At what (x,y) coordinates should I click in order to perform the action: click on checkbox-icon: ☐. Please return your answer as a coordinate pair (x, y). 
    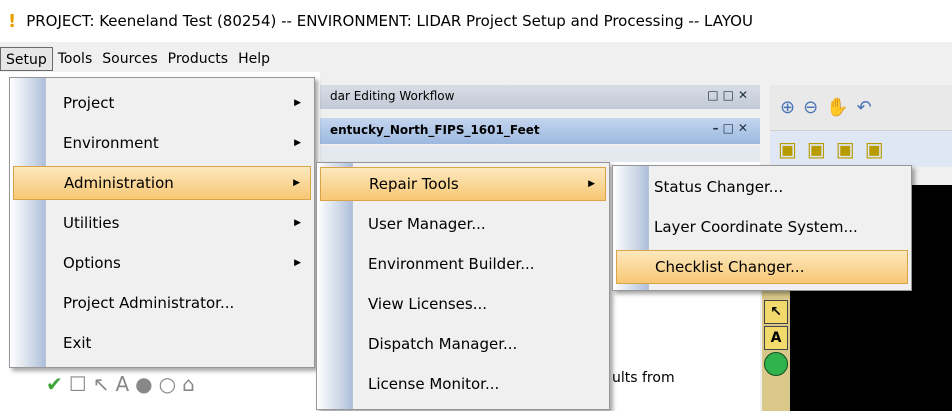
    Looking at the image, I should click on (81, 384).